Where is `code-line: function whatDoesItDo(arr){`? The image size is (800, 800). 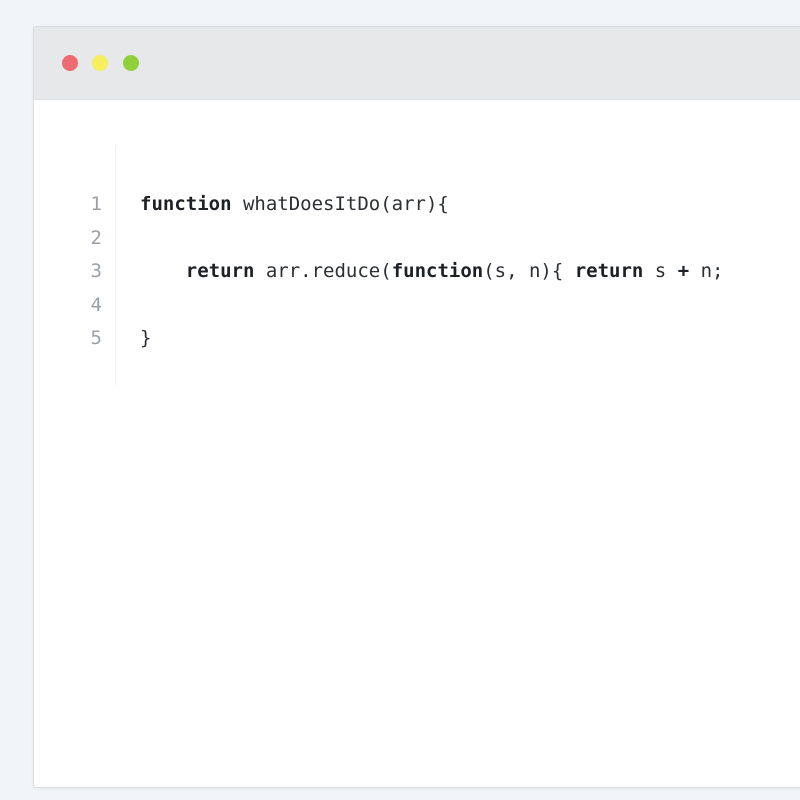
code-line: function whatDoesItDo(arr){ is located at coordinates (294, 204).